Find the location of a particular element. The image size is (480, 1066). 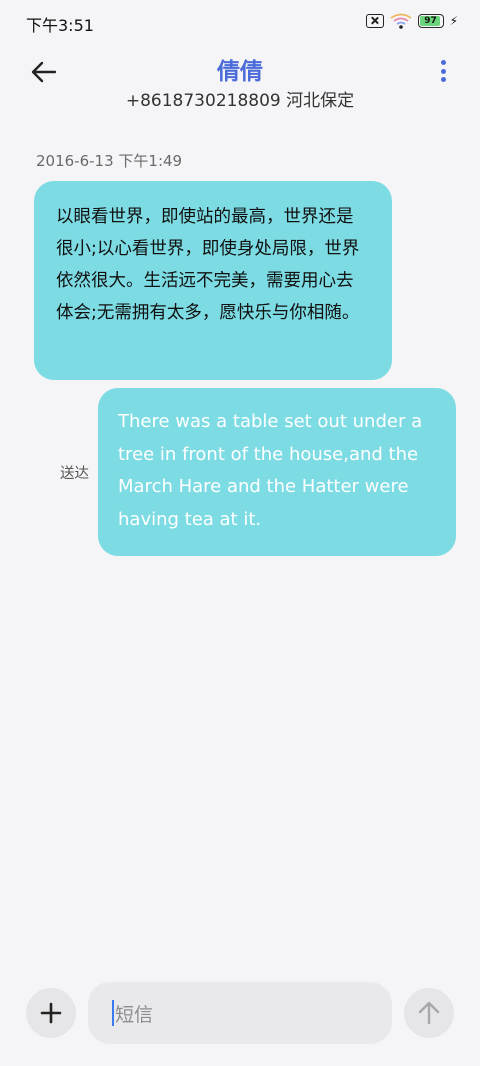

status-icons: 97 ⚡ is located at coordinates (411, 21).